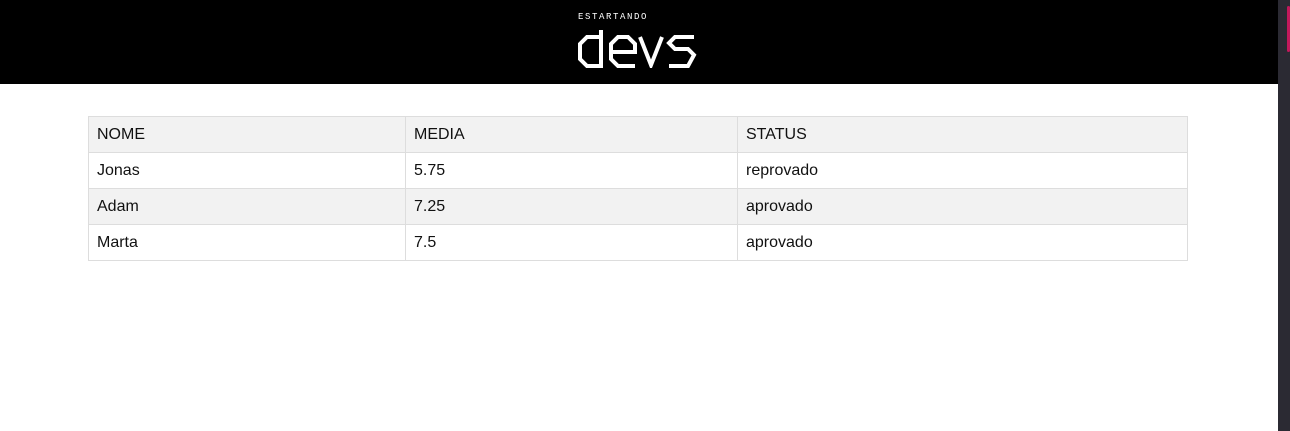 This screenshot has width=1290, height=431. I want to click on vertical-scrollbar, so click(1284, 215).